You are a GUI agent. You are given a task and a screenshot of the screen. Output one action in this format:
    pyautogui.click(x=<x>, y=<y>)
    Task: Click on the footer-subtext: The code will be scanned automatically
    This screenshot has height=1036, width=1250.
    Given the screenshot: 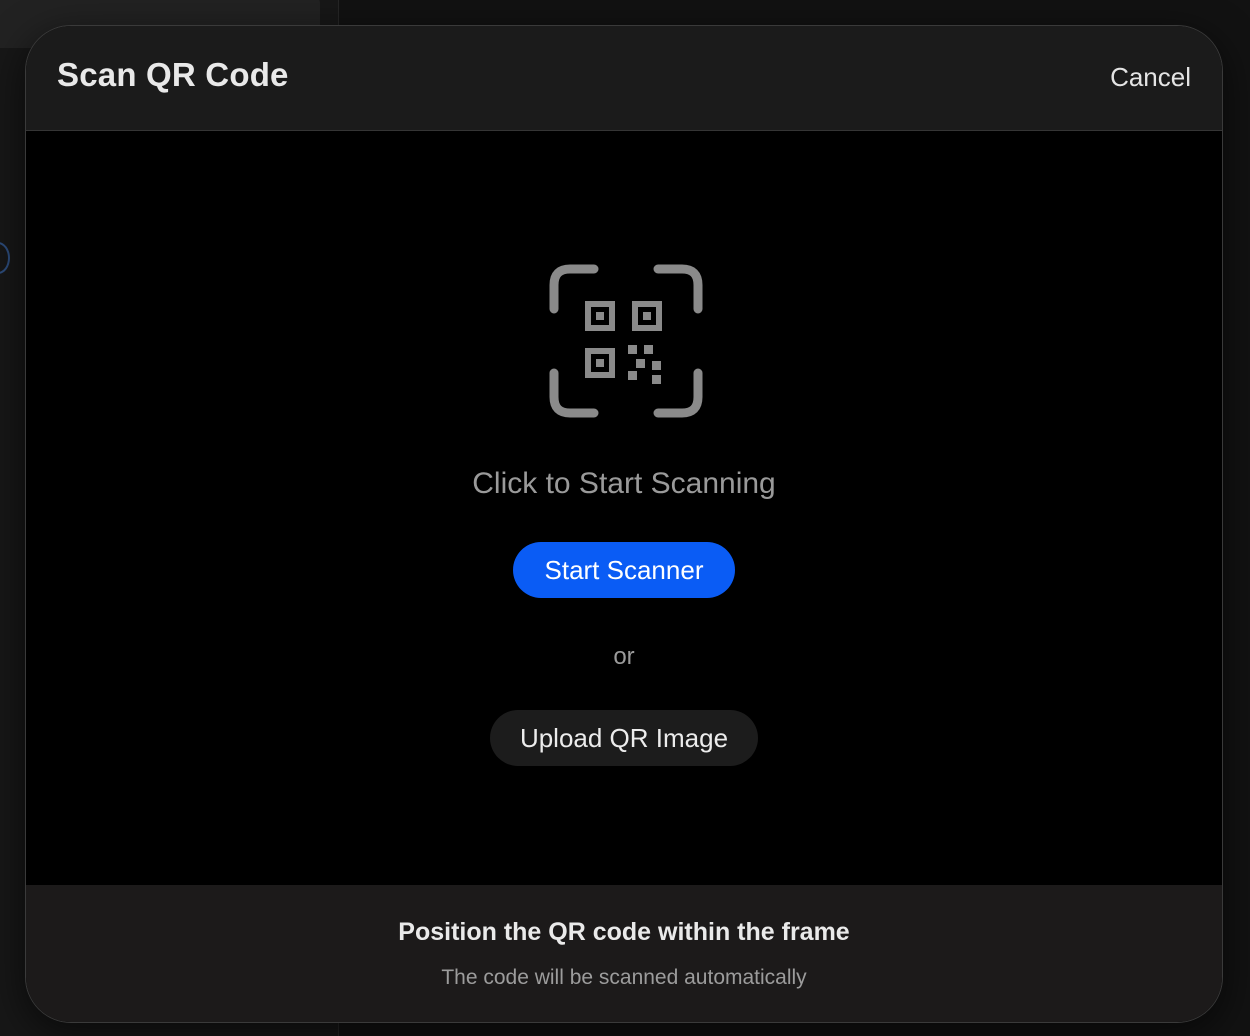 What is the action you would take?
    pyautogui.click(x=624, y=977)
    